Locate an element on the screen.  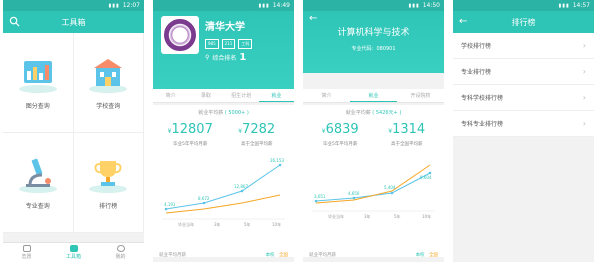
tab-mine: 我的 is located at coordinates (120, 252).